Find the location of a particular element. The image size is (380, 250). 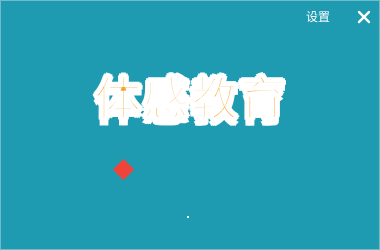

close-button is located at coordinates (364, 17).